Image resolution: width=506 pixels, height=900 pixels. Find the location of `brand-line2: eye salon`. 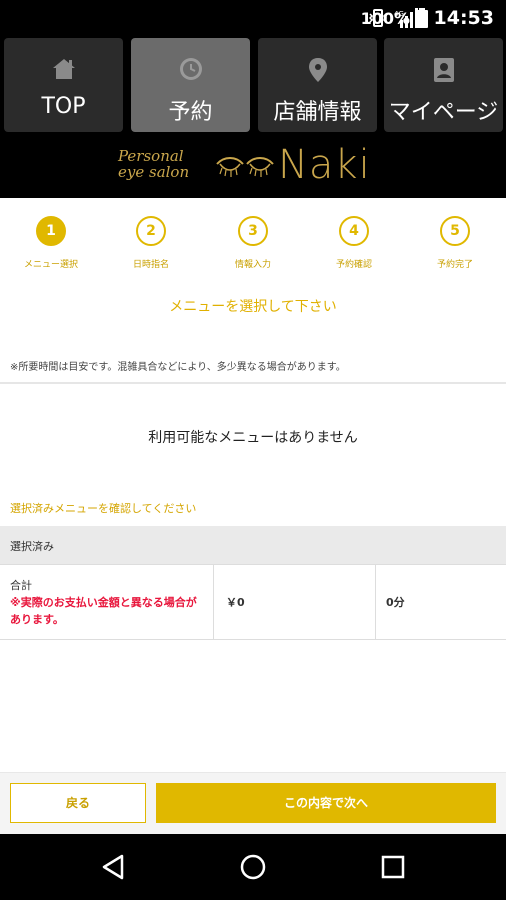

brand-line2: eye salon is located at coordinates (154, 172).